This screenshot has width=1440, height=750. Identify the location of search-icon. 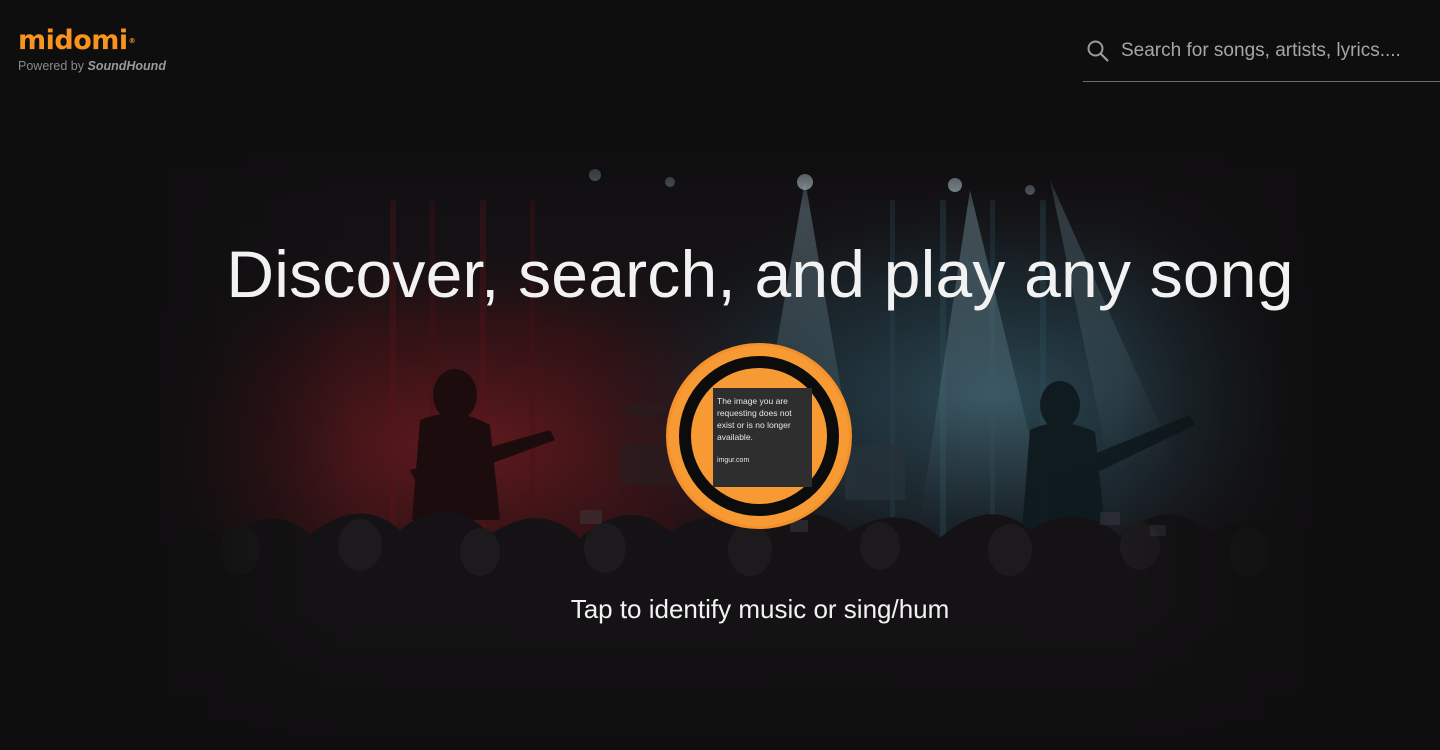
(1098, 51).